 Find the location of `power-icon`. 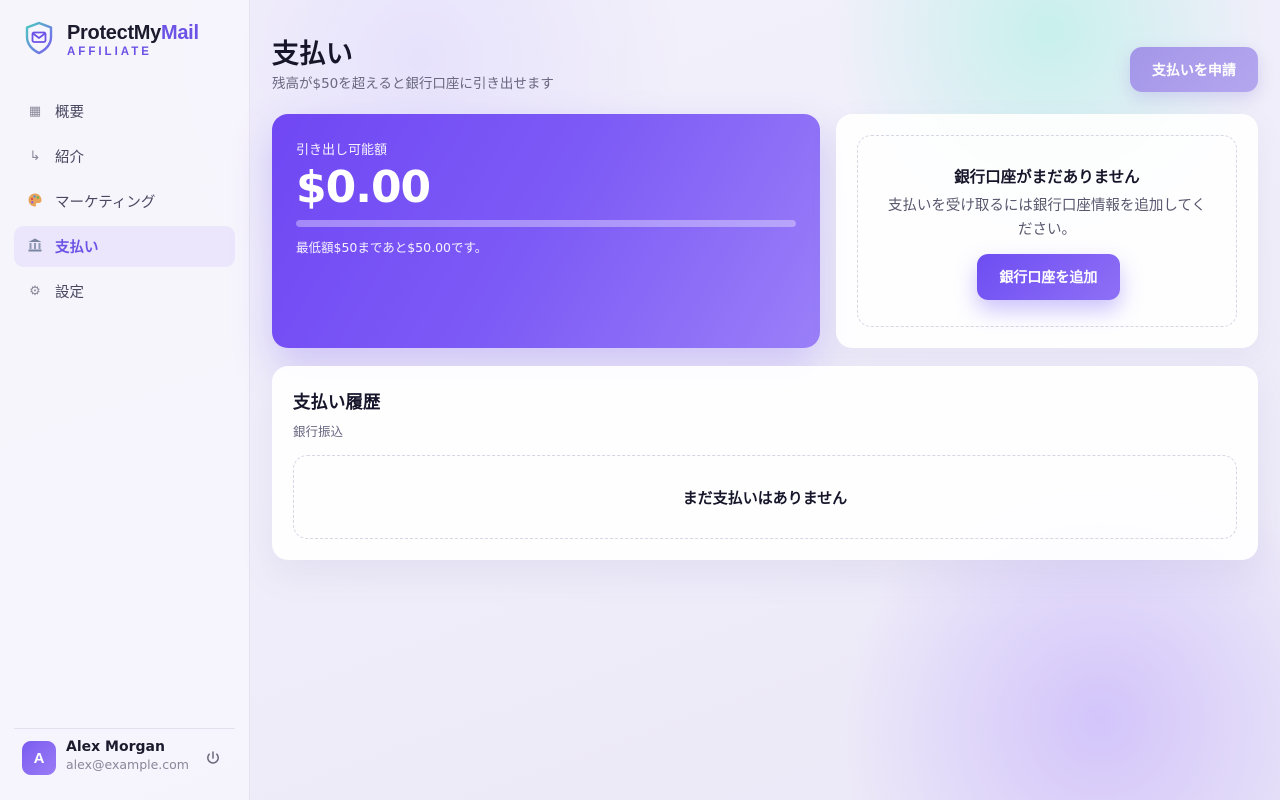

power-icon is located at coordinates (213, 758).